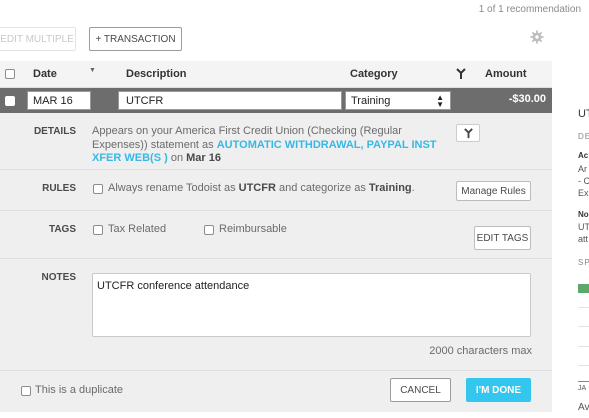  What do you see at coordinates (498, 390) in the screenshot?
I see `done-button: I'M DONE` at bounding box center [498, 390].